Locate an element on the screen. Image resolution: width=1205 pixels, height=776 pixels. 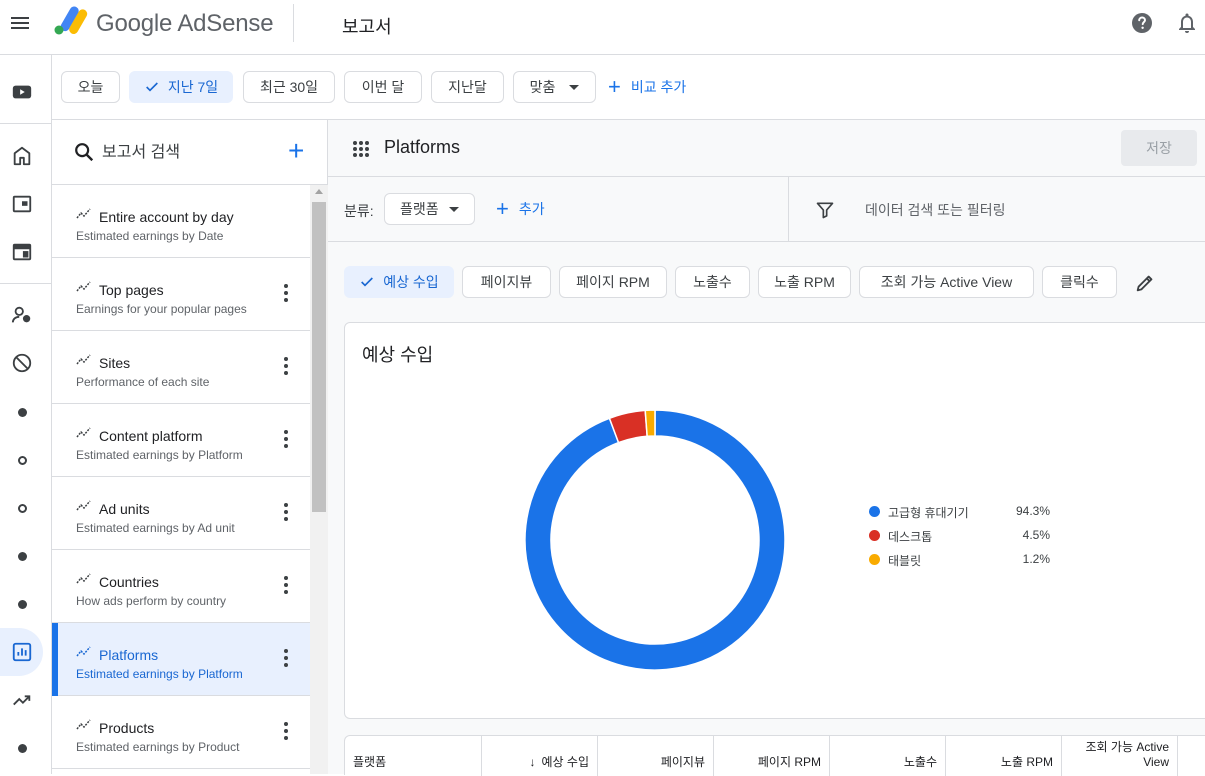
metric-chip-page-rpm: 페이지 RPM is located at coordinates (613, 282).